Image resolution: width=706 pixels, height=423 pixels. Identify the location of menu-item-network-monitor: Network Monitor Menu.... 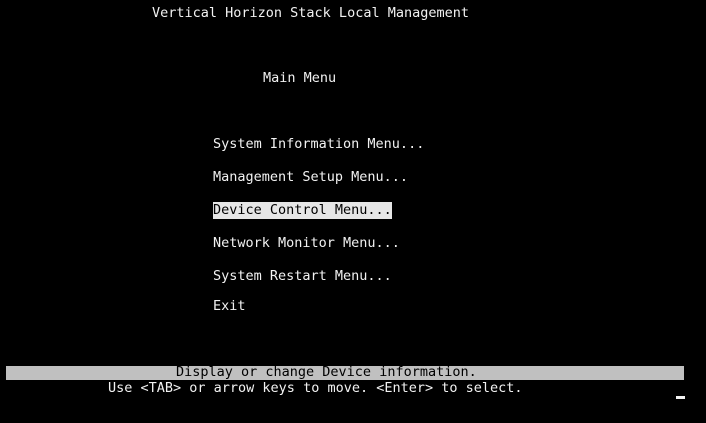
(306, 243).